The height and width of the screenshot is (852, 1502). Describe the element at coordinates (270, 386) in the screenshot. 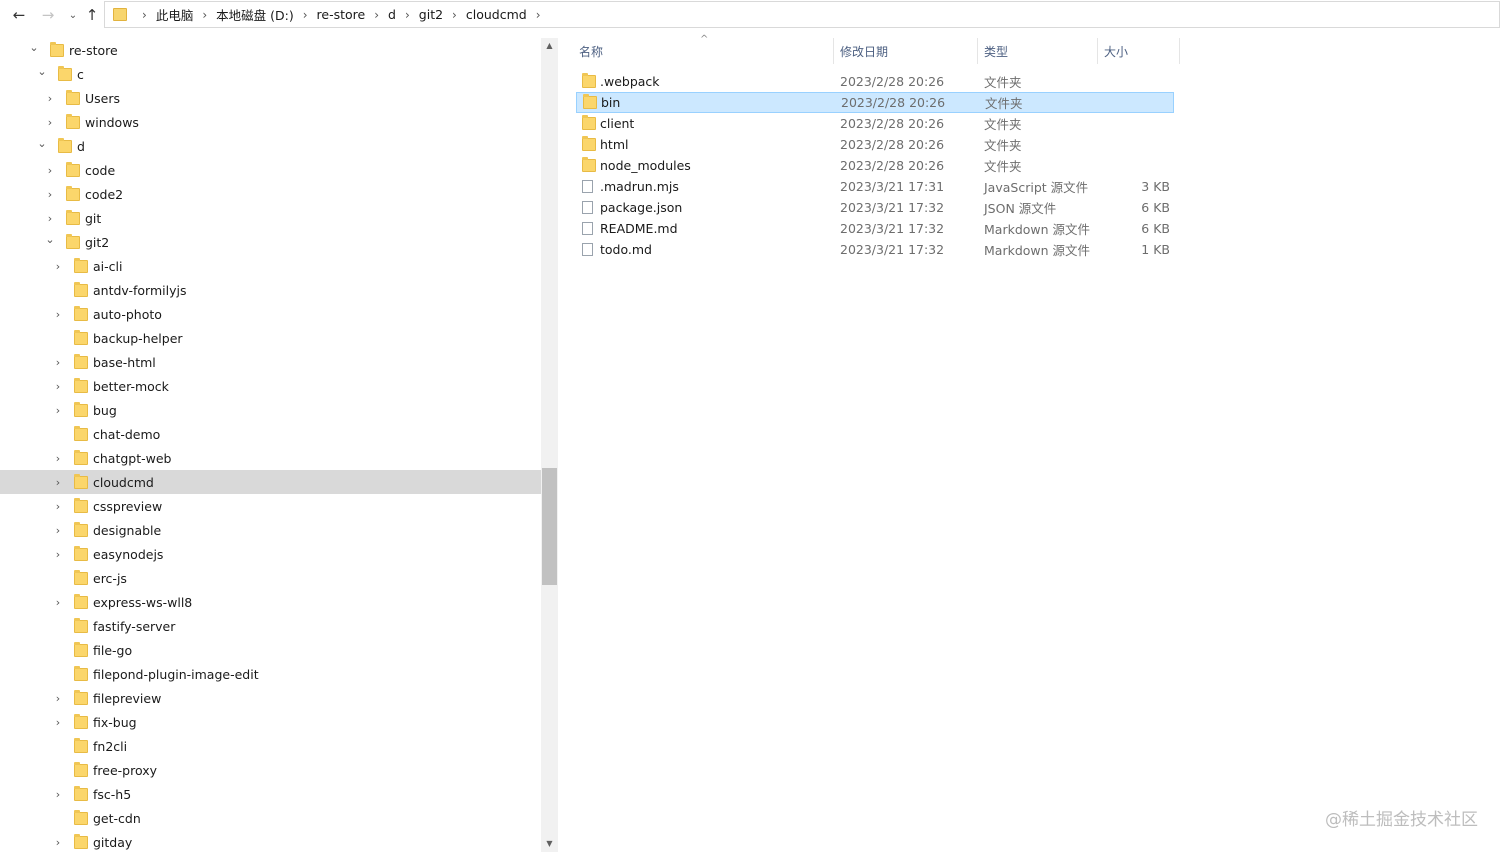

I see `tree-item: › better-mock` at that location.